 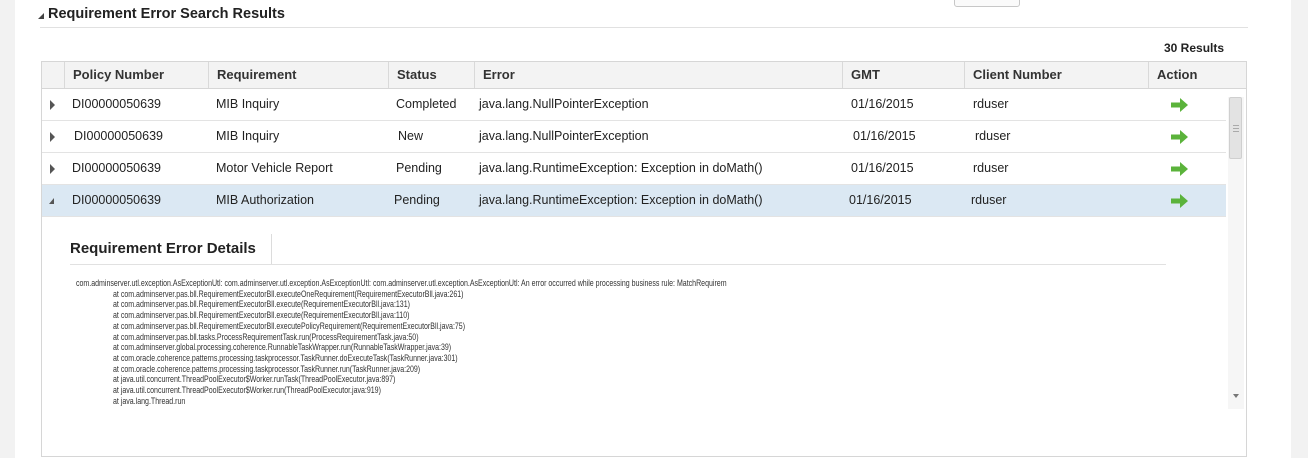 I want to click on requirement-cell: Motor Vehicle Report, so click(x=274, y=168).